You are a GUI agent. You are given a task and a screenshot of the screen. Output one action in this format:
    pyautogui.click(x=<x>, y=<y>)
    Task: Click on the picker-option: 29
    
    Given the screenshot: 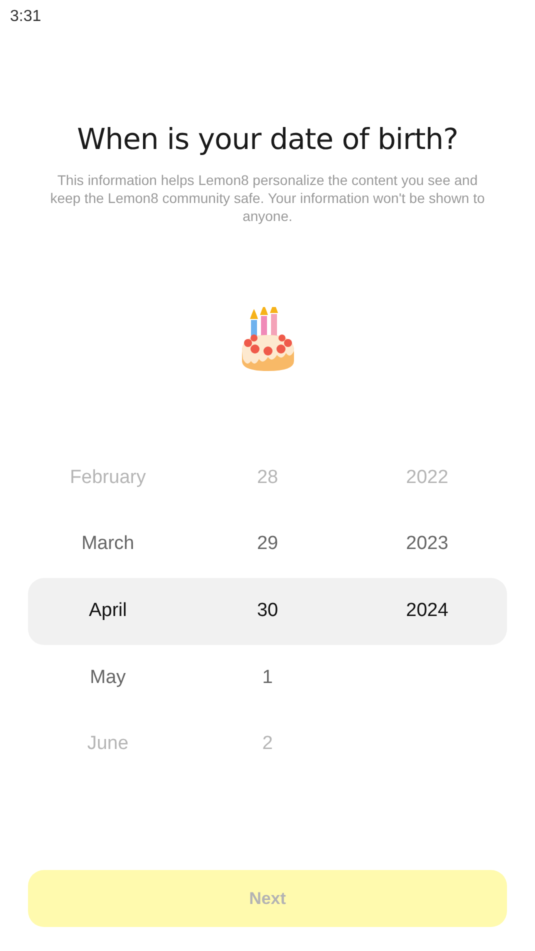 What is the action you would take?
    pyautogui.click(x=267, y=544)
    